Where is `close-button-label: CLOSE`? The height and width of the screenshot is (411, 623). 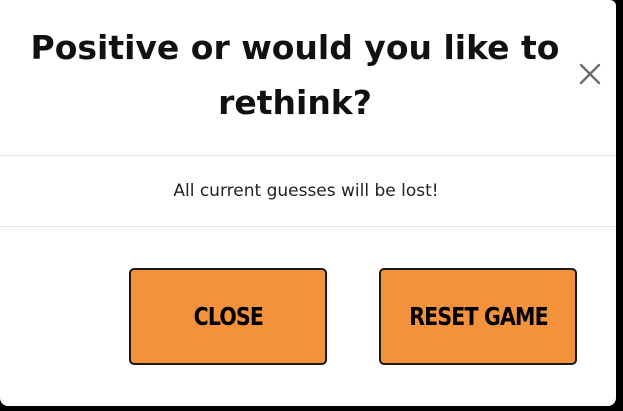 close-button-label: CLOSE is located at coordinates (228, 316).